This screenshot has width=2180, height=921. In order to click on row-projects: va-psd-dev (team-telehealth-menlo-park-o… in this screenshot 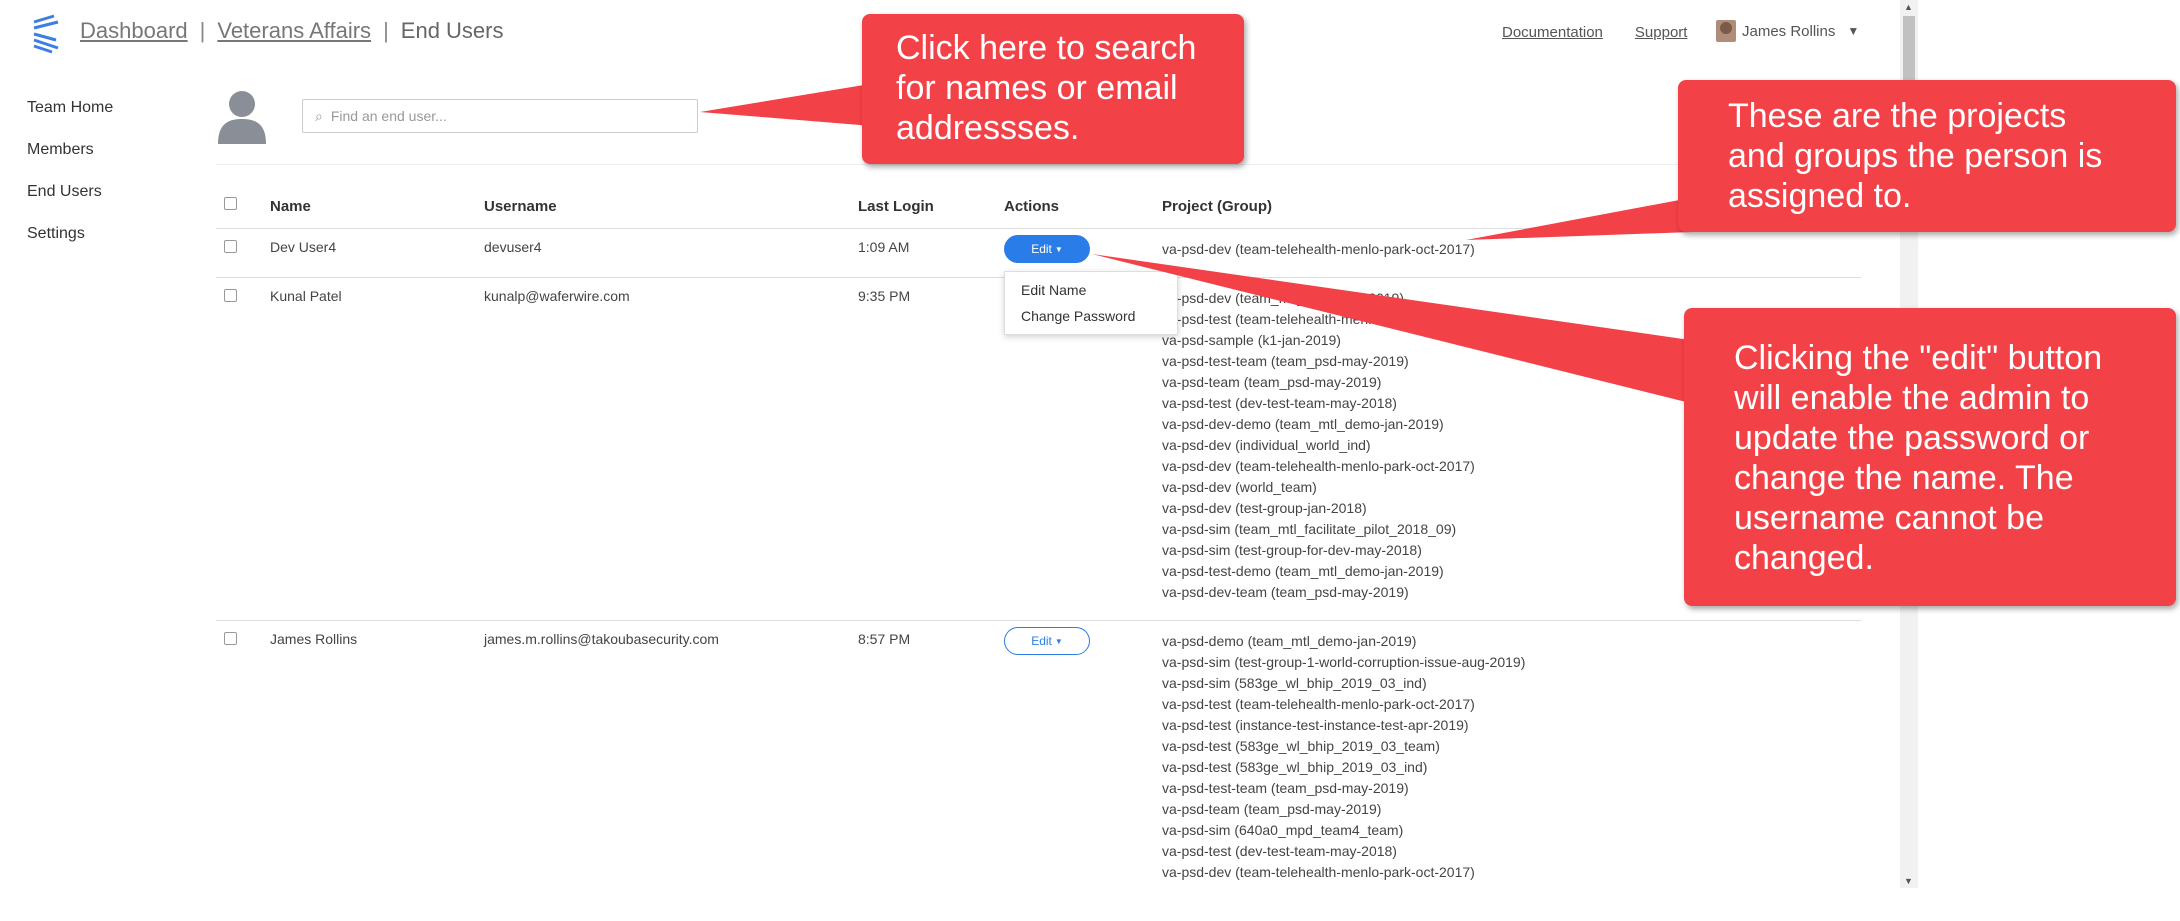, I will do `click(1318, 249)`.